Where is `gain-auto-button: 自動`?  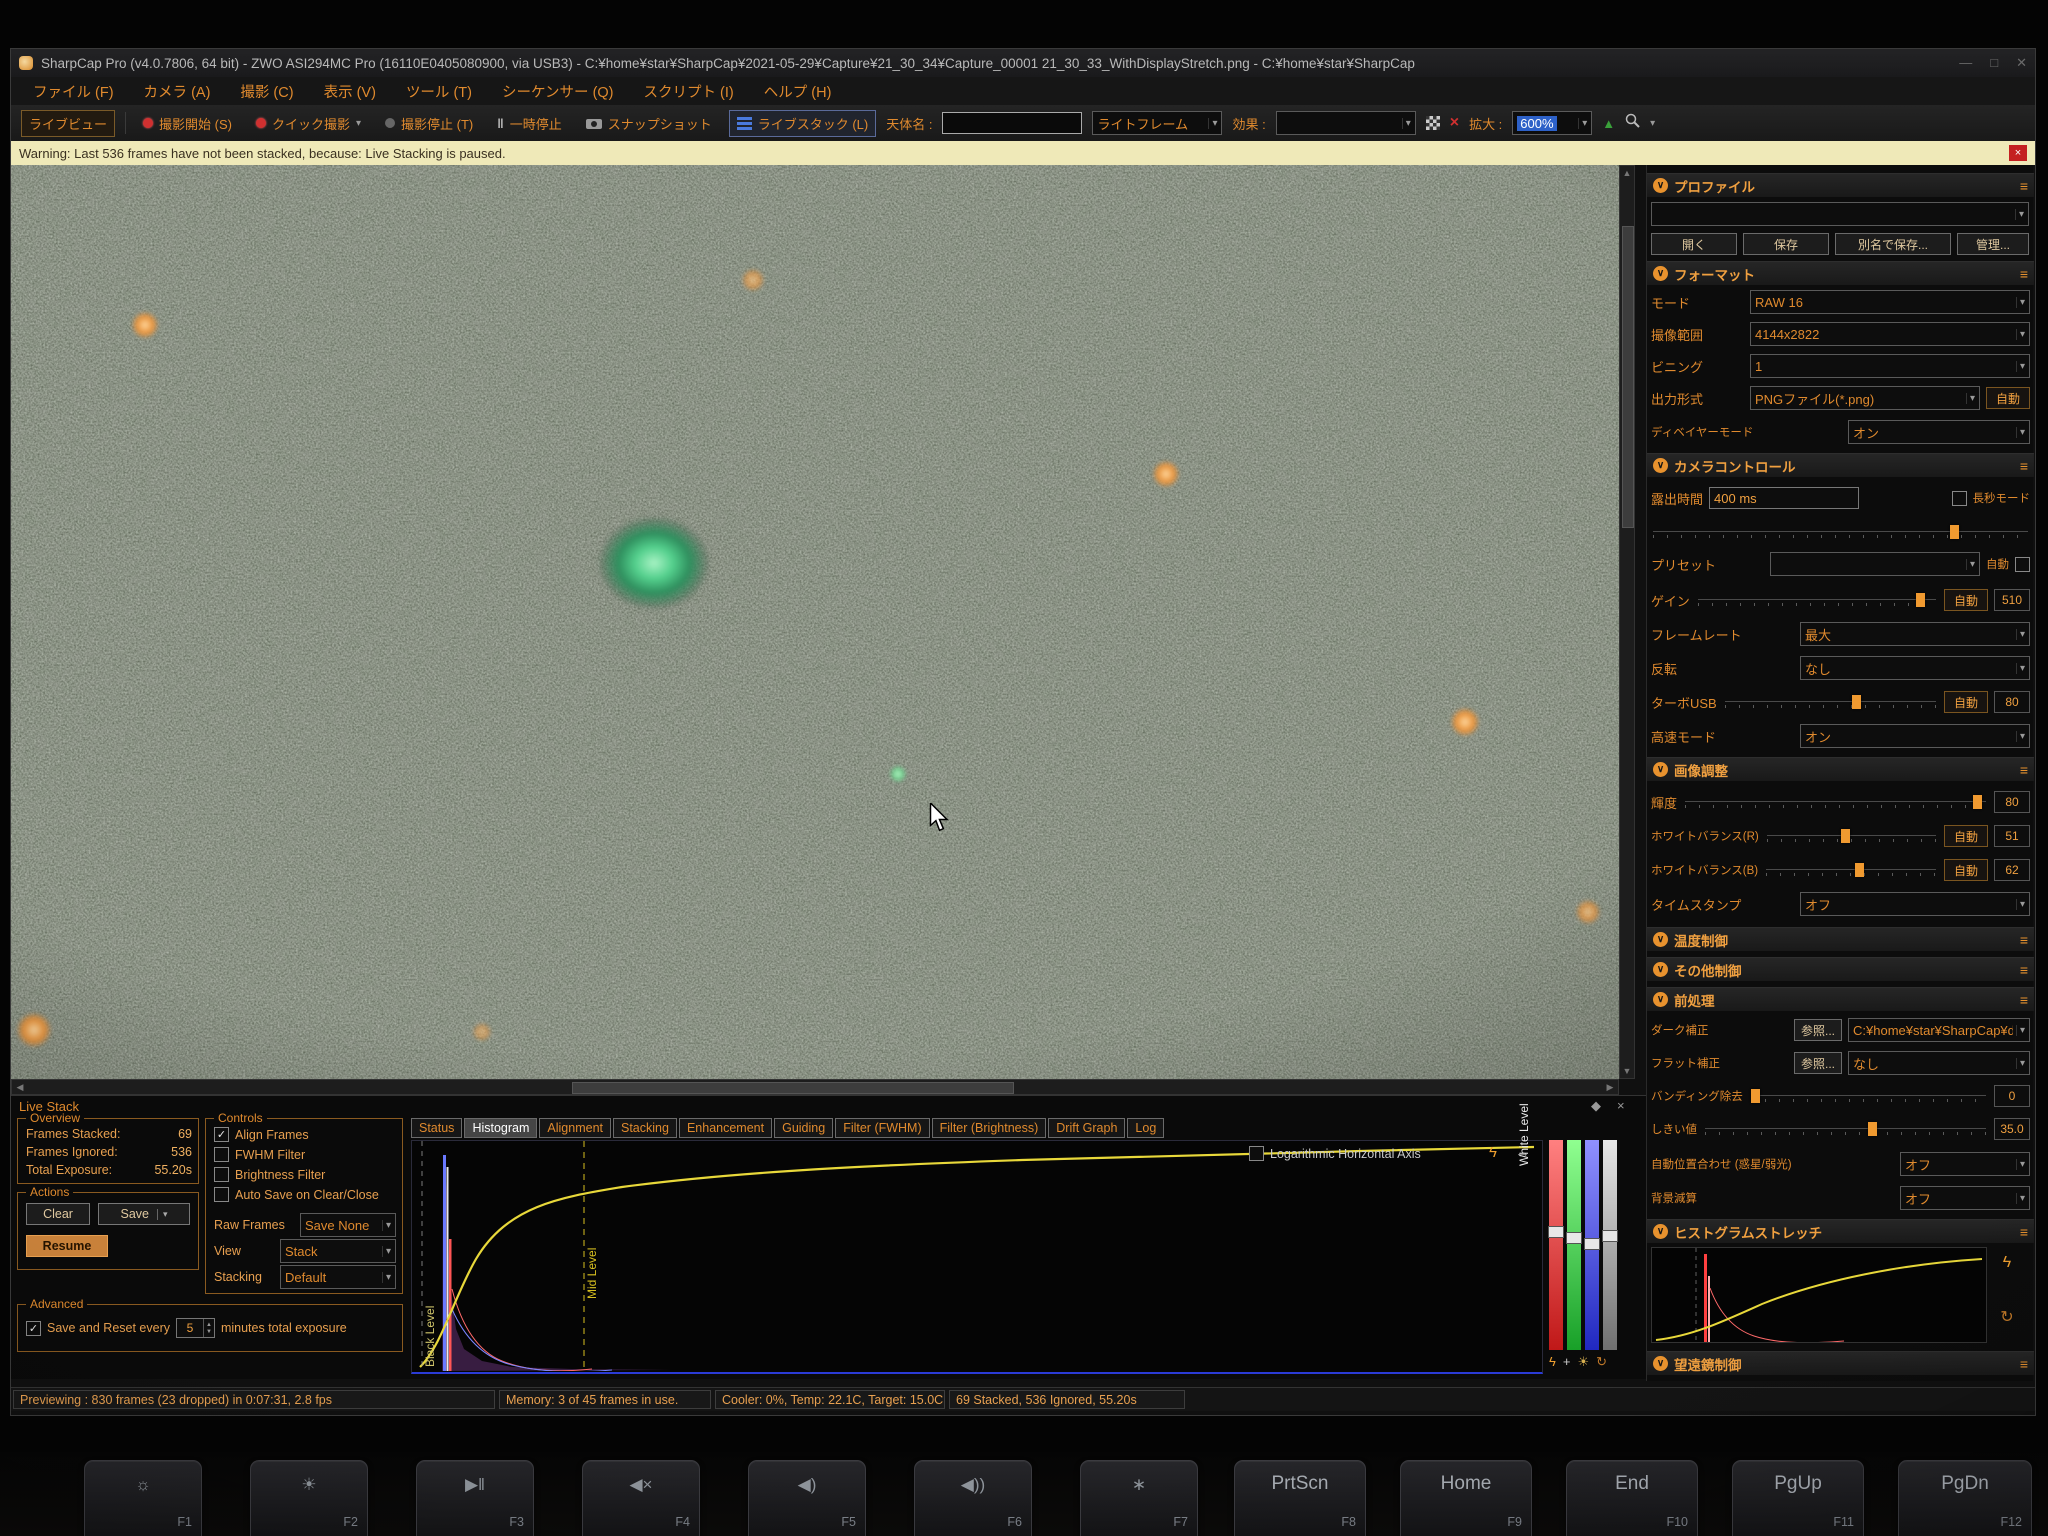
gain-auto-button: 自動 is located at coordinates (1966, 600).